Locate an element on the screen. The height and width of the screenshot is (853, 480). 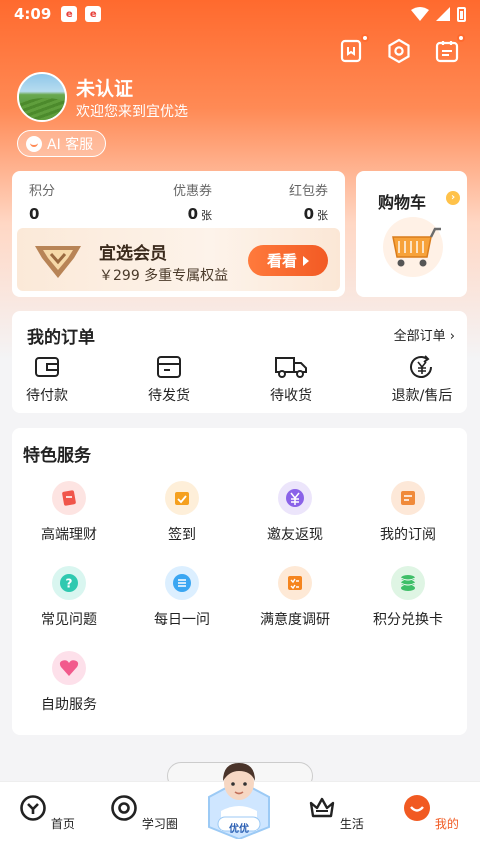
tab-home: 首页 is located at coordinates (47, 813).